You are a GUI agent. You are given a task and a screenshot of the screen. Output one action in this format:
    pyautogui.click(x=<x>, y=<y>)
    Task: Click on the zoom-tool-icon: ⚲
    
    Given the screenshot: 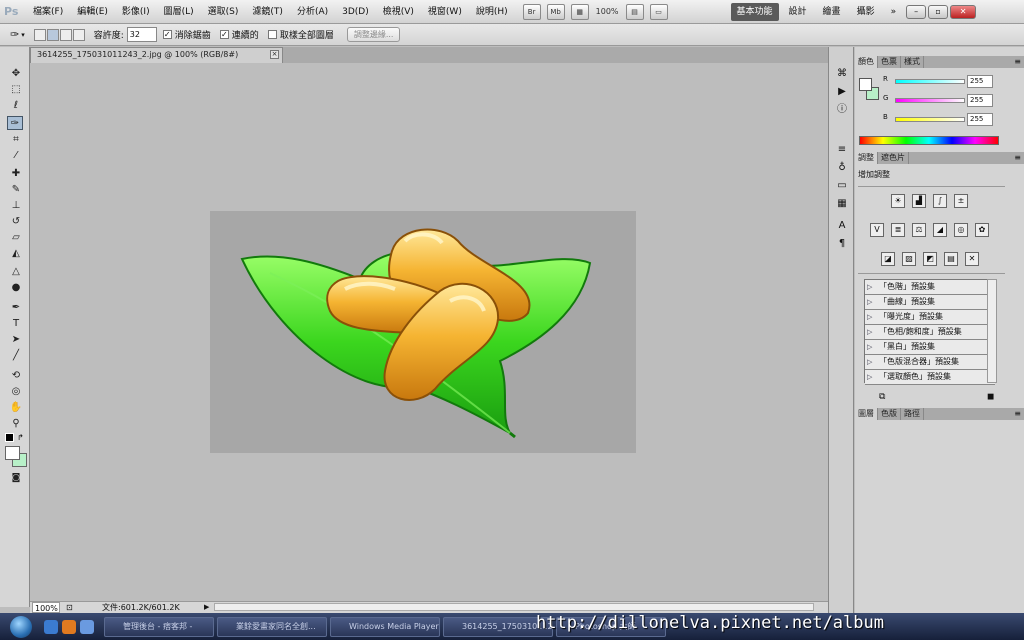 What is the action you would take?
    pyautogui.click(x=16, y=424)
    